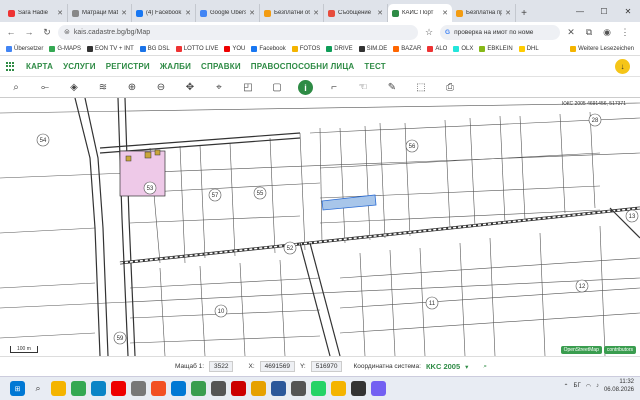  What do you see at coordinates (420, 13) in the screenshot?
I see `browser-tab: КАИС Порт ✕` at bounding box center [420, 13].